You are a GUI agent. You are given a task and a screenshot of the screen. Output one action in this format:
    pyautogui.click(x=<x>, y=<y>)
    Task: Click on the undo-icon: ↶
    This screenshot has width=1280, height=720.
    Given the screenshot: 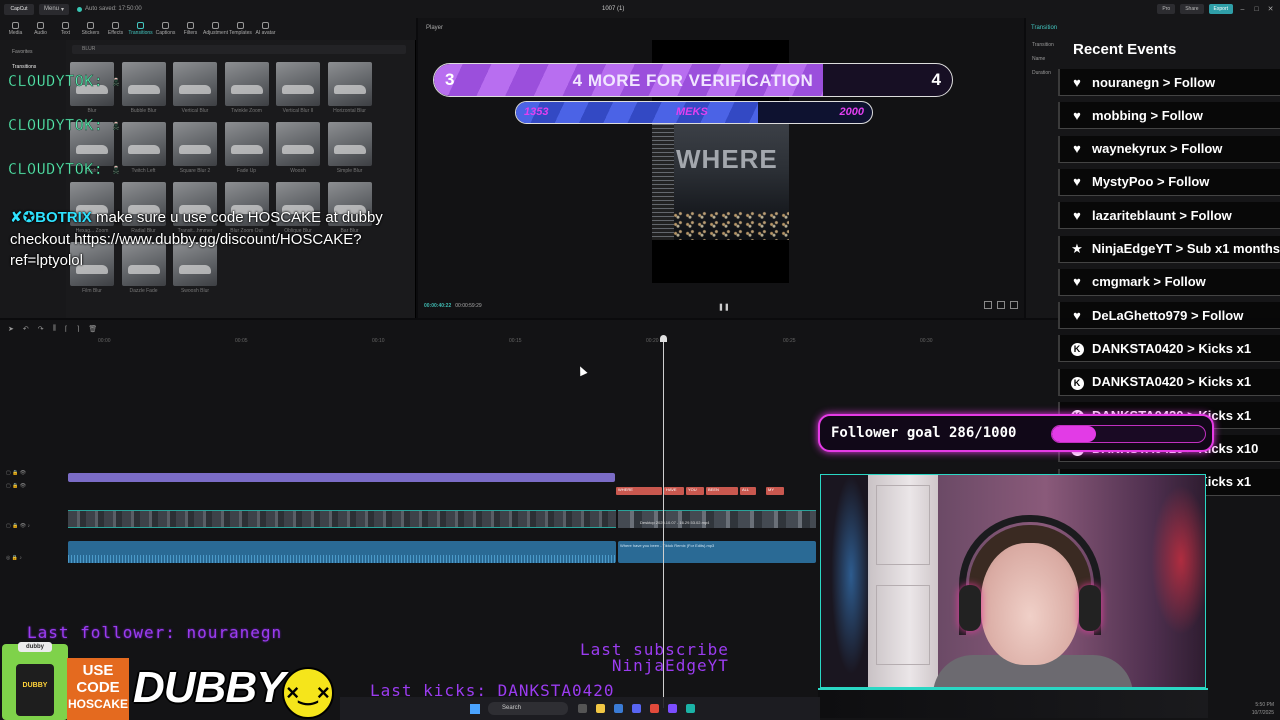 What is the action you would take?
    pyautogui.click(x=26, y=329)
    